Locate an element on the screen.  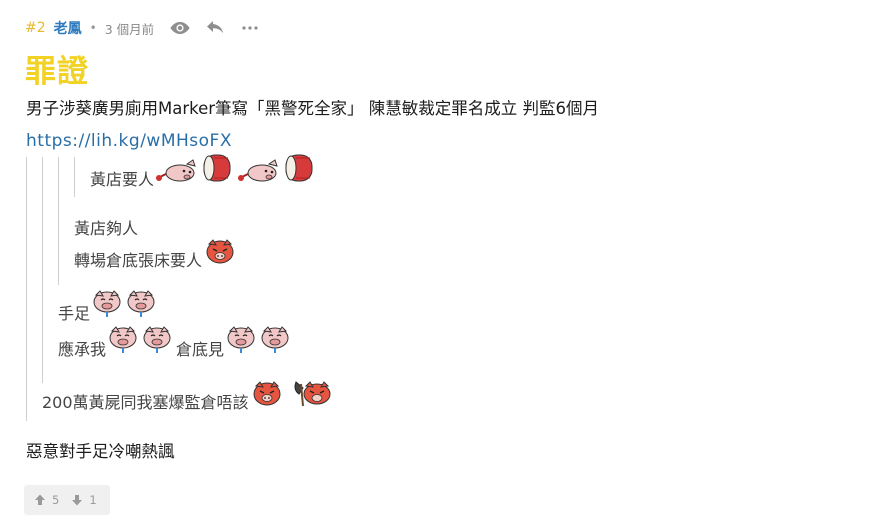
quote-text: 轉場倉底張床要人 is located at coordinates (138, 260).